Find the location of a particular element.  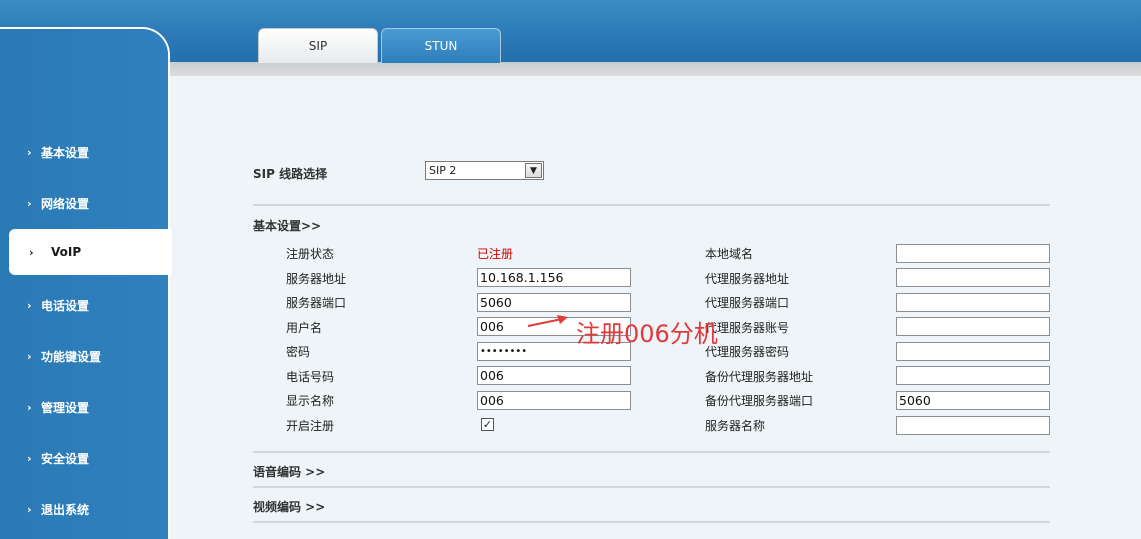

server-name-input is located at coordinates (973, 425).